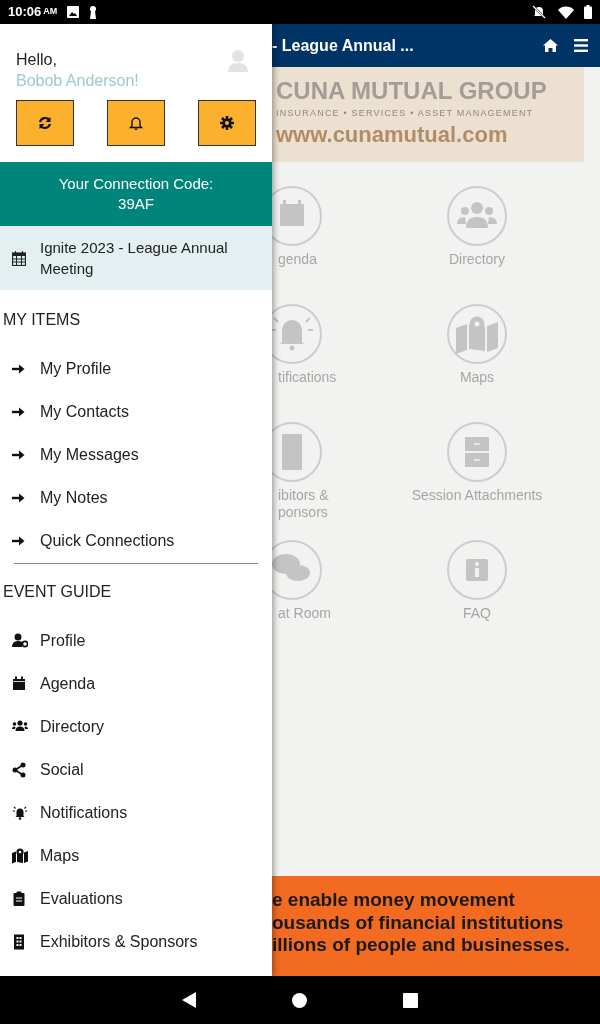  Describe the element at coordinates (421, 923) in the screenshot. I see `ad-text: e enable money movement ousands of financial institutions illions of people and businesses.` at that location.